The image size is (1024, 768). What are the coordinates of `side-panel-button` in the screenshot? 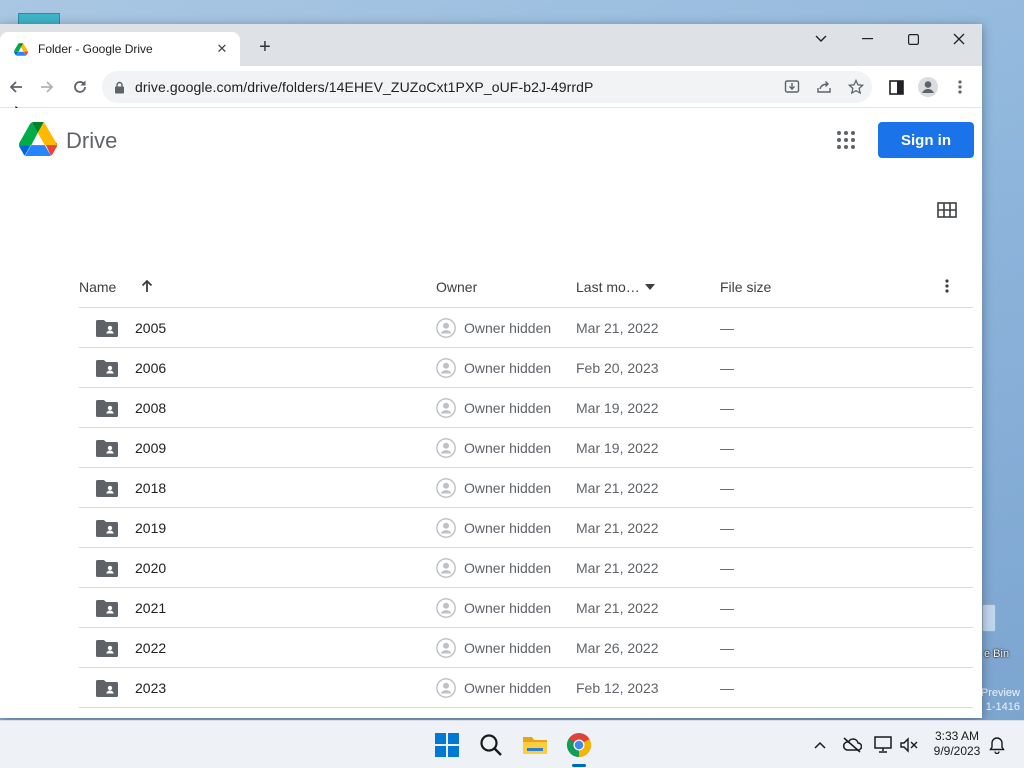 It's located at (896, 87).